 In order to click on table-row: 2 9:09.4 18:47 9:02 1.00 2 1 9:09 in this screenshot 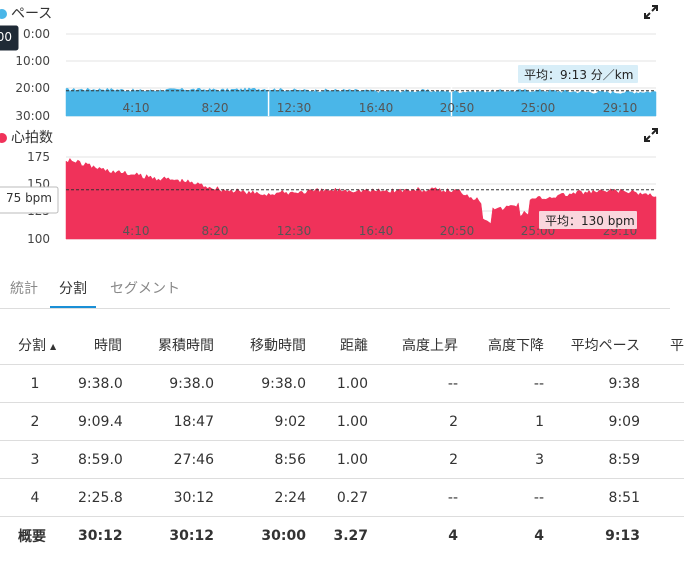, I will do `click(342, 421)`.